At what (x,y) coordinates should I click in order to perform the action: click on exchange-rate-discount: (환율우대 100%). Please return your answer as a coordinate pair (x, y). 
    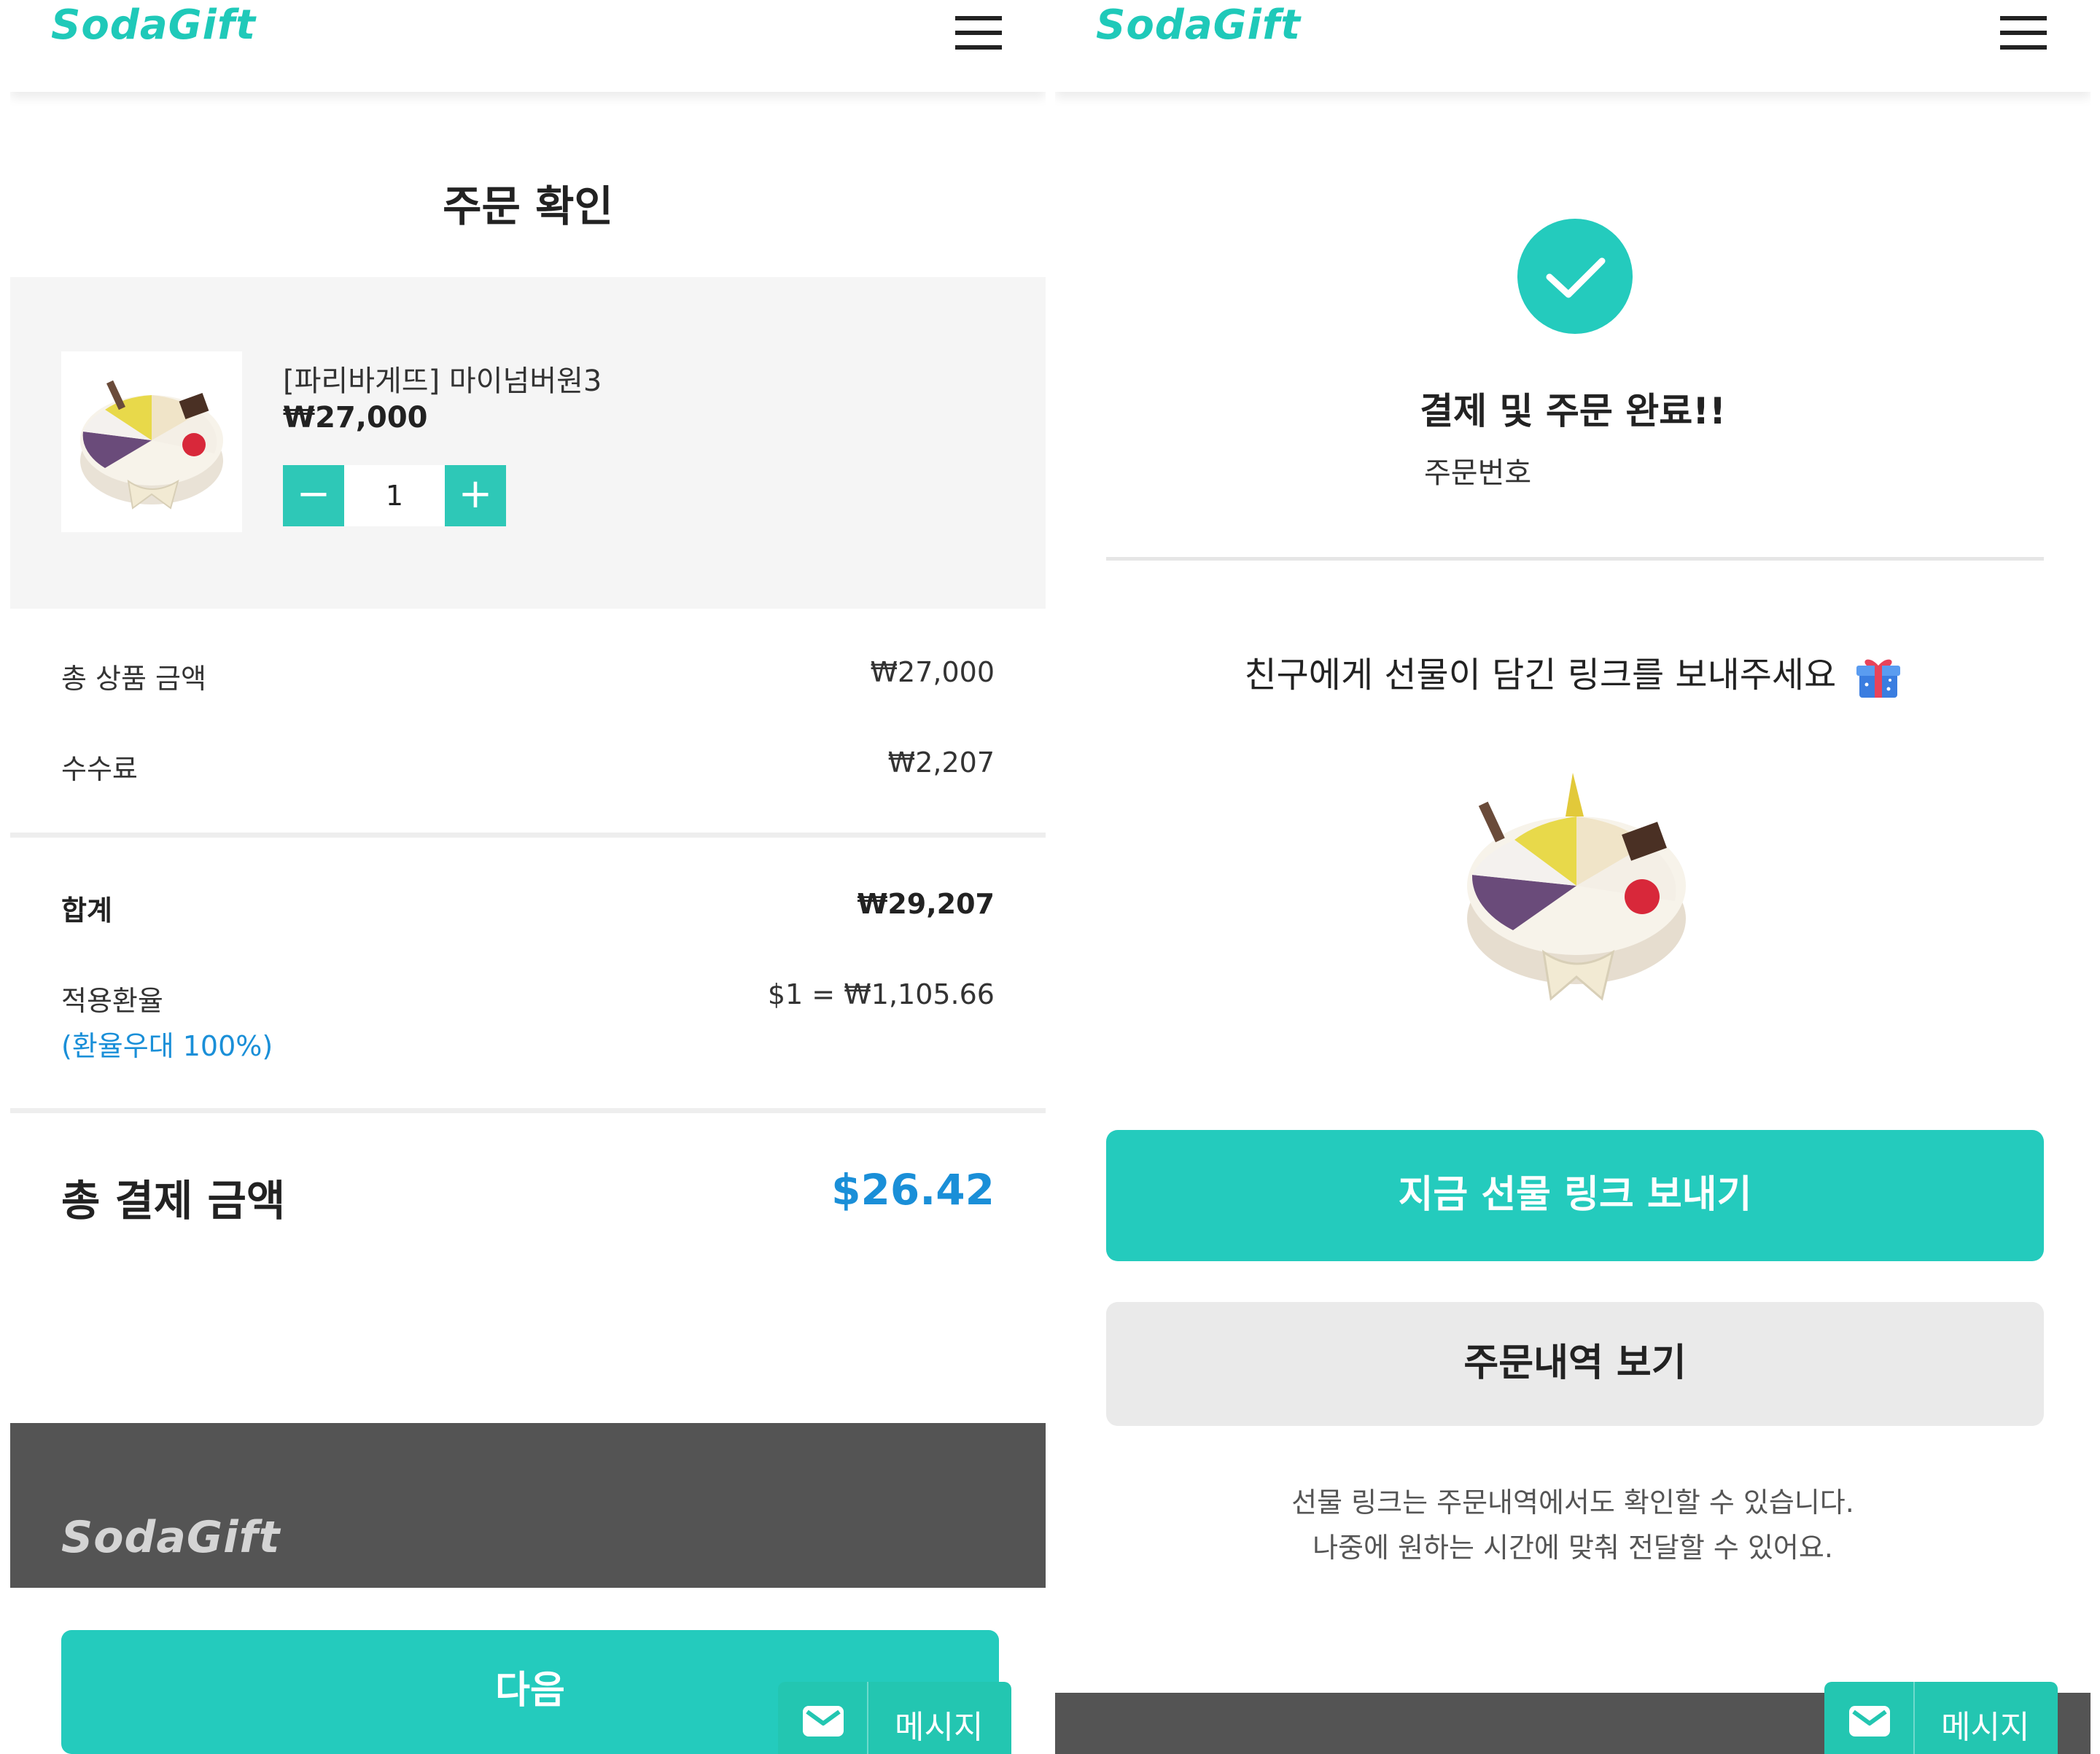
    Looking at the image, I should click on (167, 1046).